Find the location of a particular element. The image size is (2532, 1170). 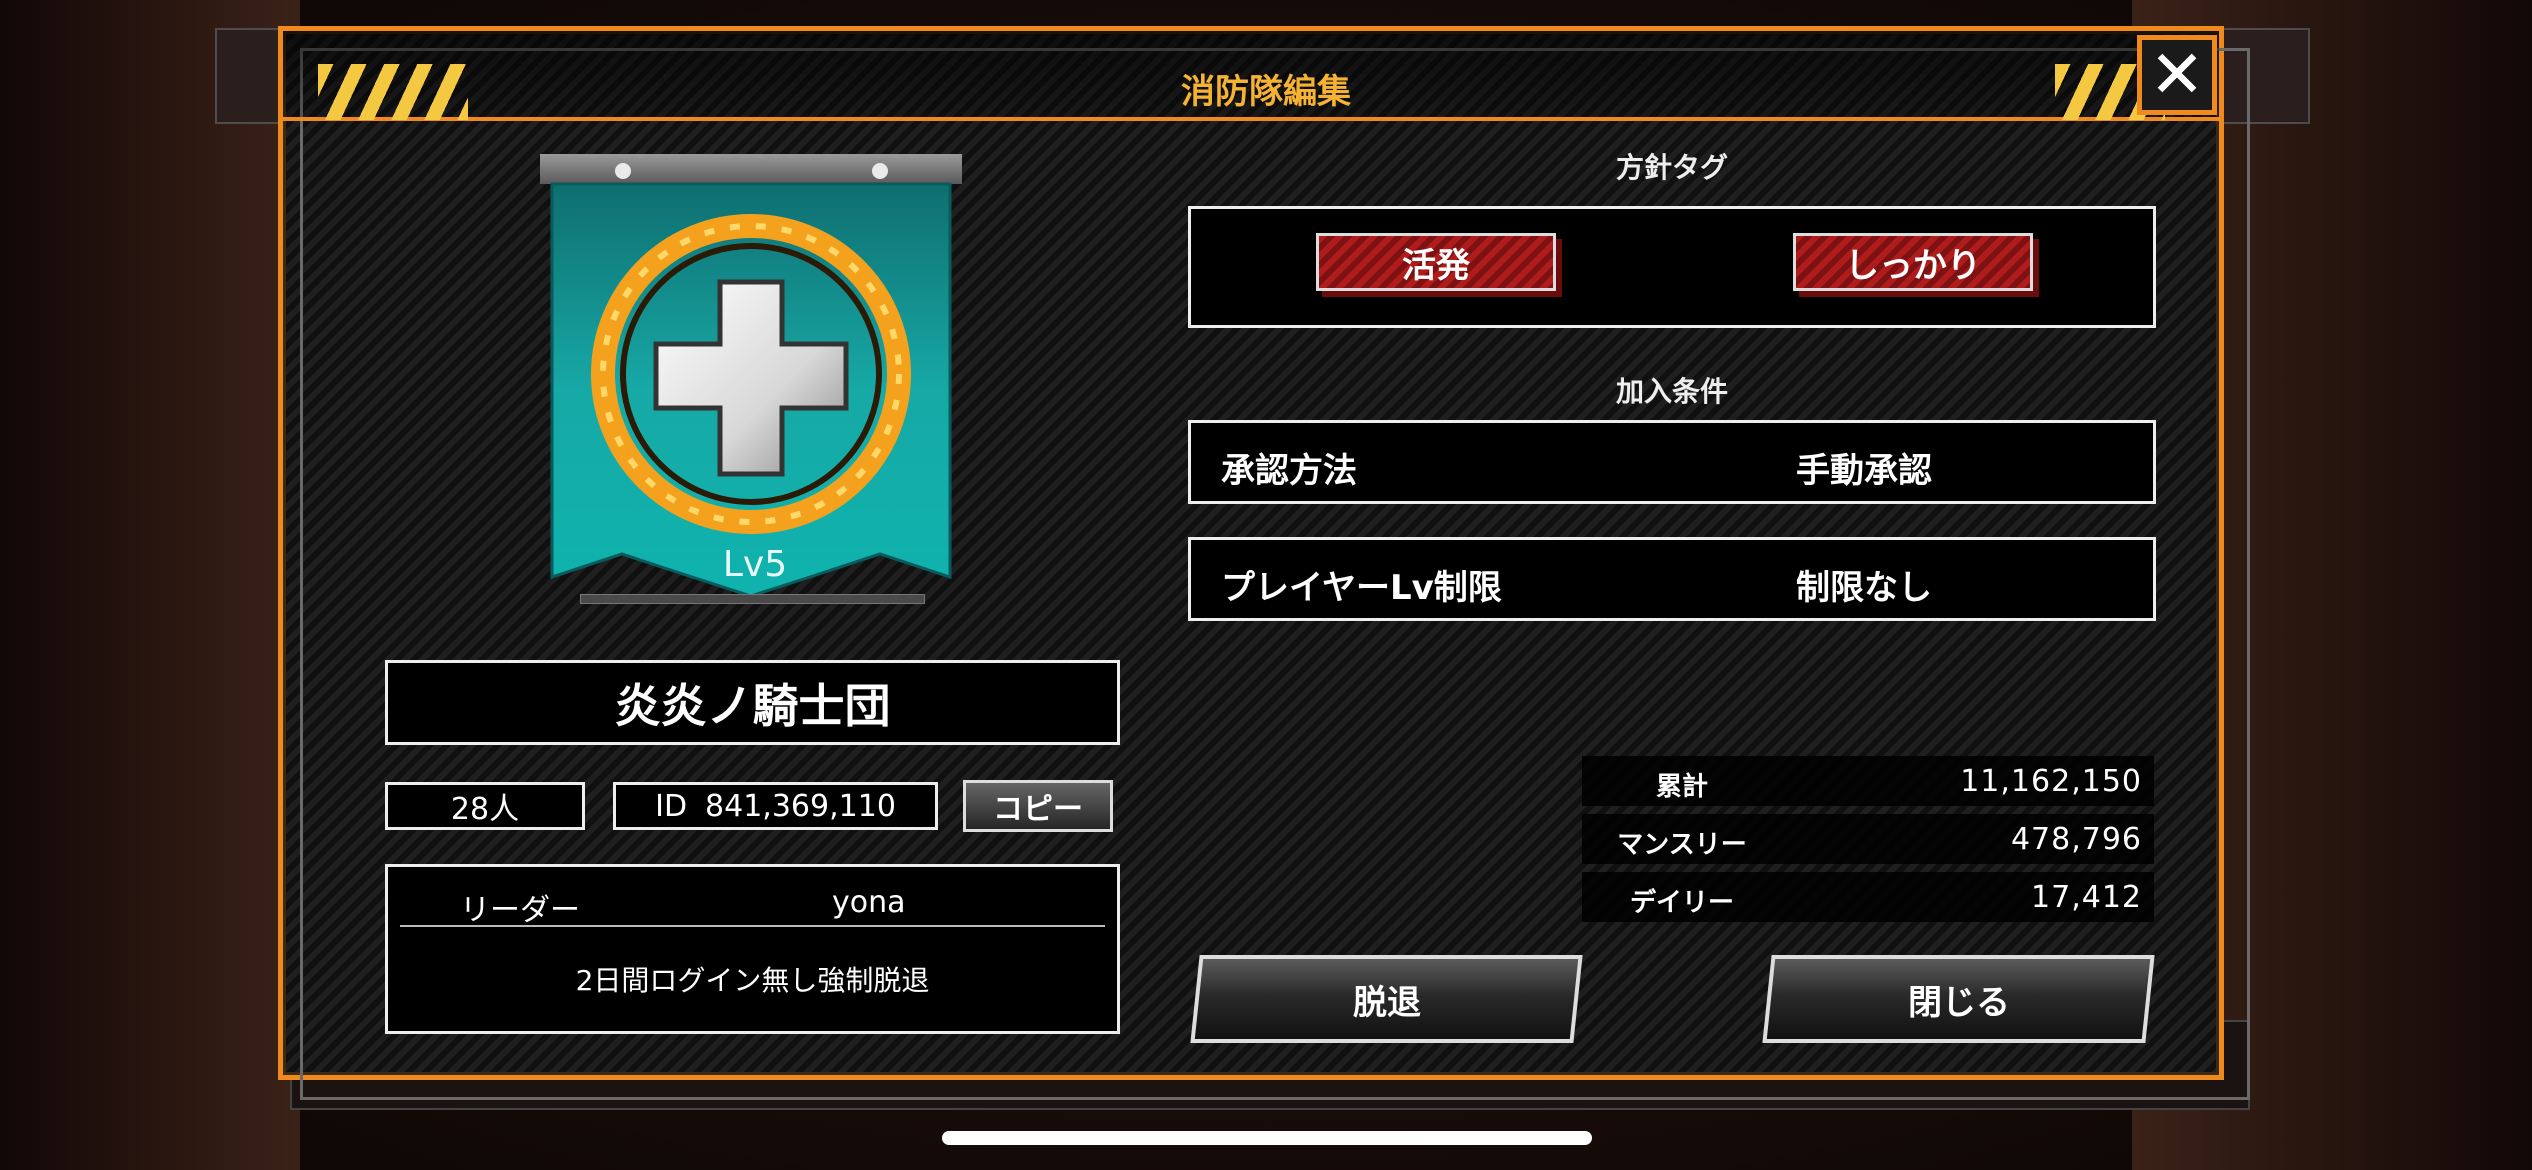

hazard-stripes-left is located at coordinates (393, 92).